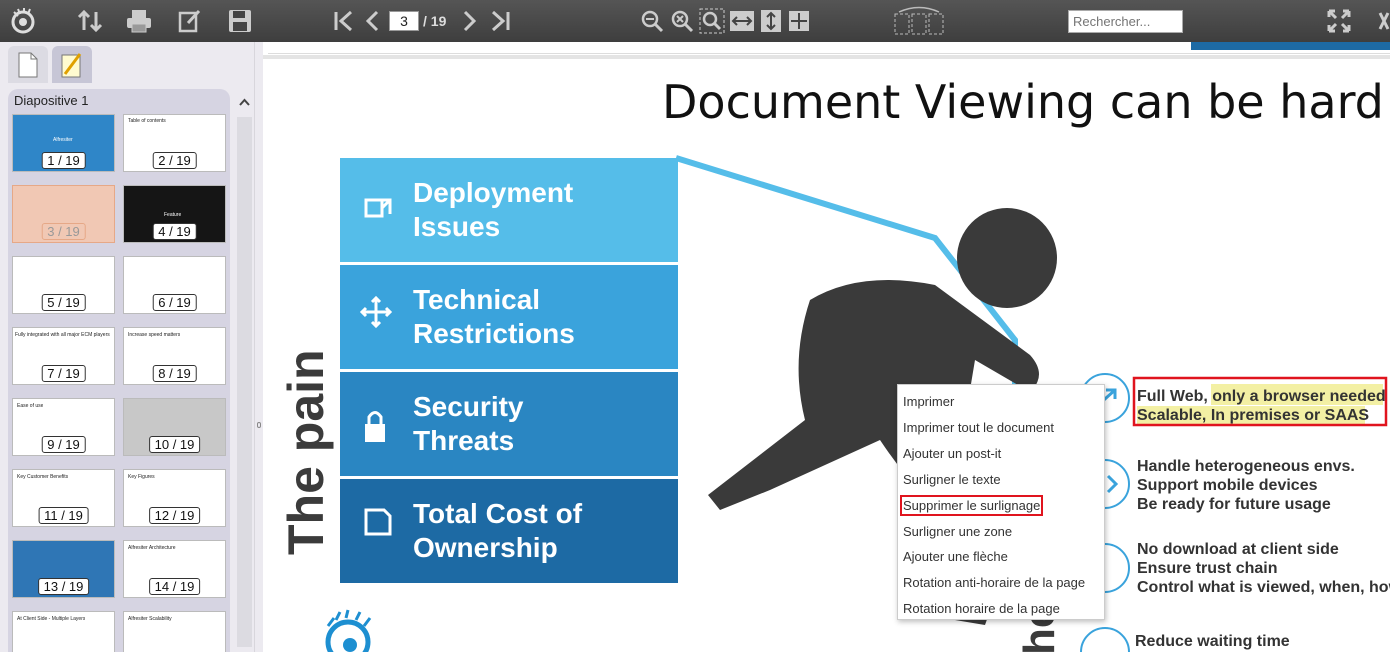  What do you see at coordinates (190, 21) in the screenshot?
I see `edit-icon` at bounding box center [190, 21].